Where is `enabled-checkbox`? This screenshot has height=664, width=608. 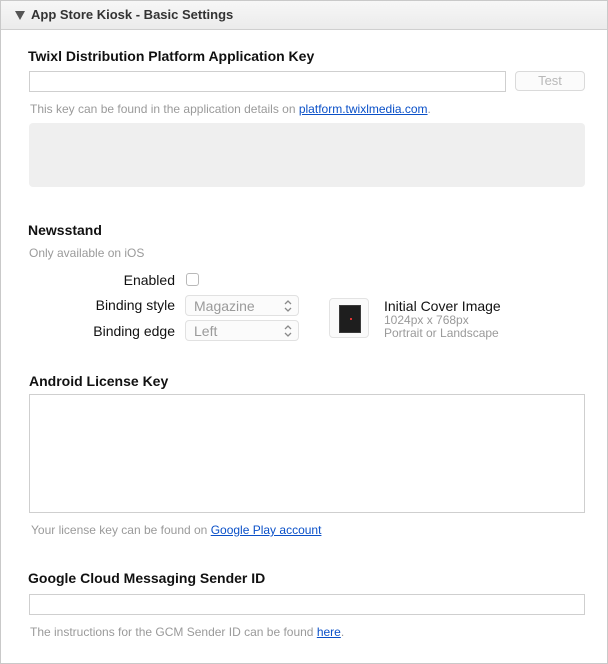
enabled-checkbox is located at coordinates (192, 279).